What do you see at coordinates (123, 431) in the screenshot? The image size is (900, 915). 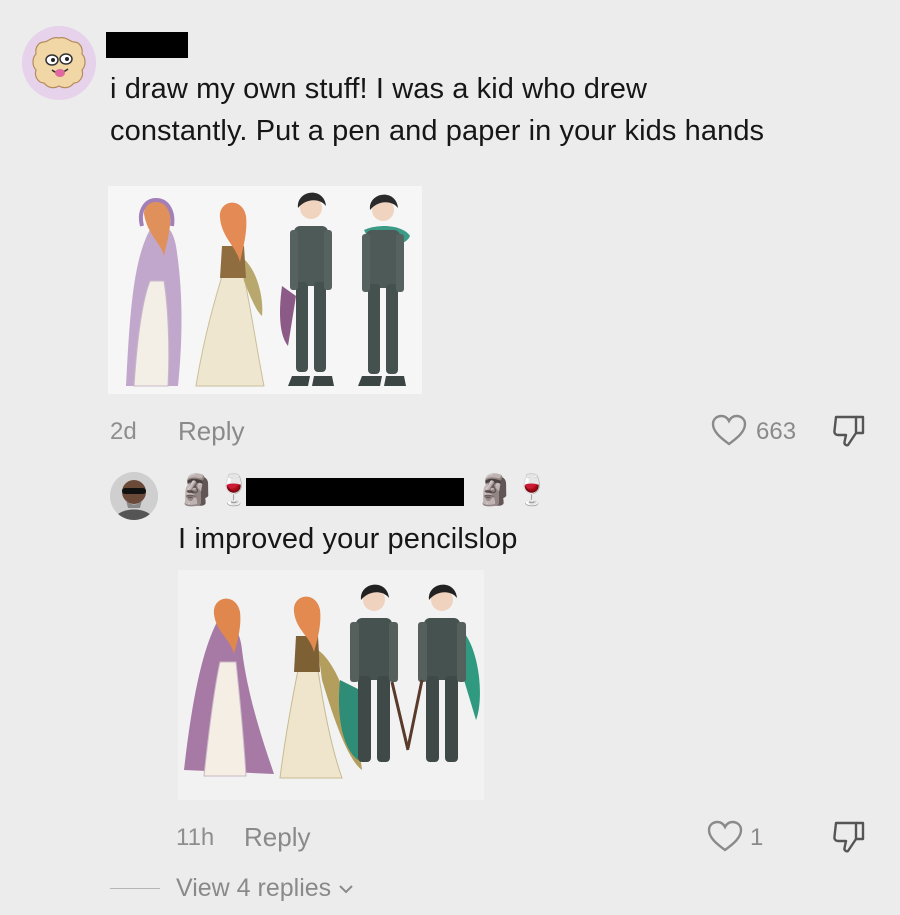 I see `comment-timestamp: 2d` at bounding box center [123, 431].